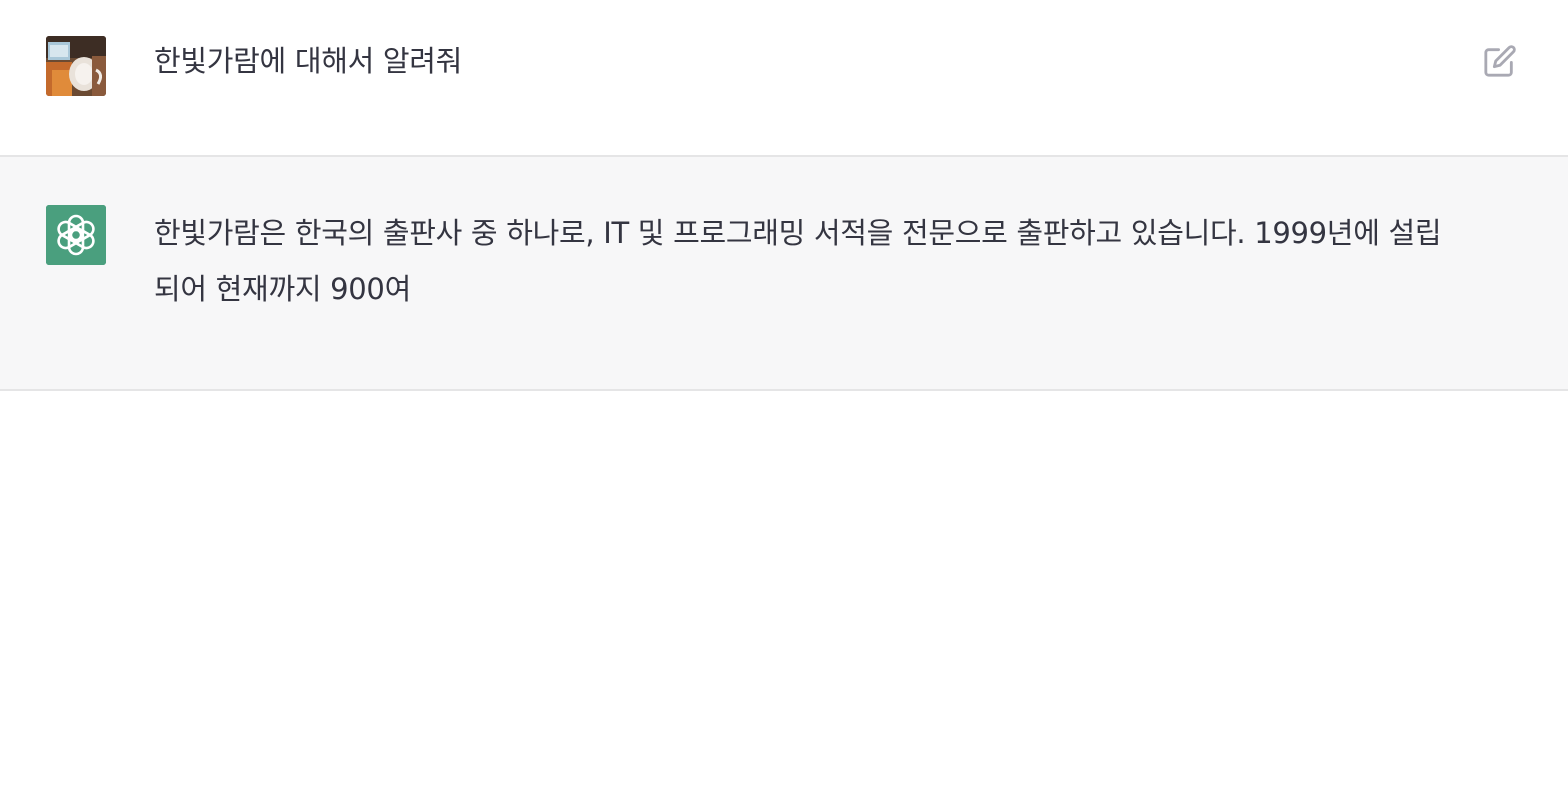  I want to click on openai-logo-icon, so click(76, 235).